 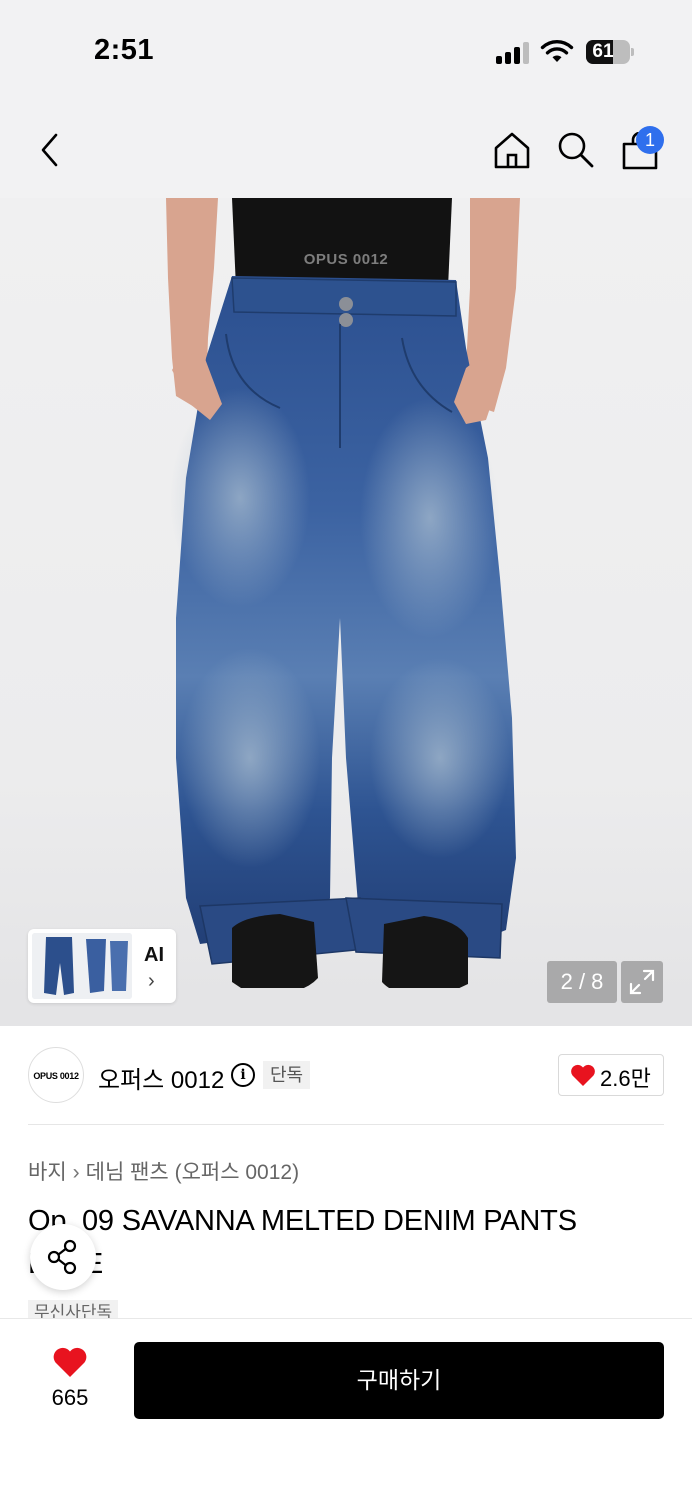 I want to click on battery-icon: 61, so click(x=610, y=52).